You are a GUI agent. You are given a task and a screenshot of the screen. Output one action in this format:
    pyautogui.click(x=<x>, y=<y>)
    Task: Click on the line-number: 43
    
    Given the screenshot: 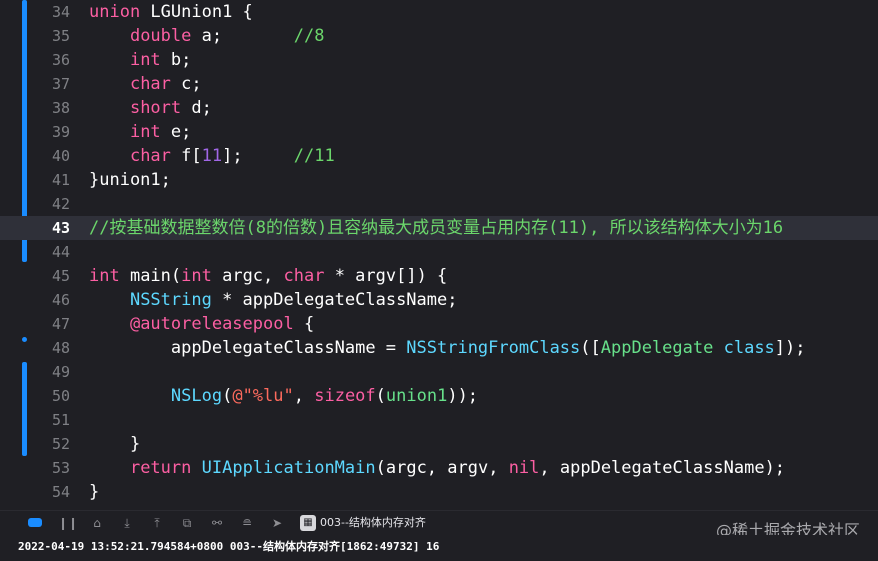 What is the action you would take?
    pyautogui.click(x=50, y=228)
    